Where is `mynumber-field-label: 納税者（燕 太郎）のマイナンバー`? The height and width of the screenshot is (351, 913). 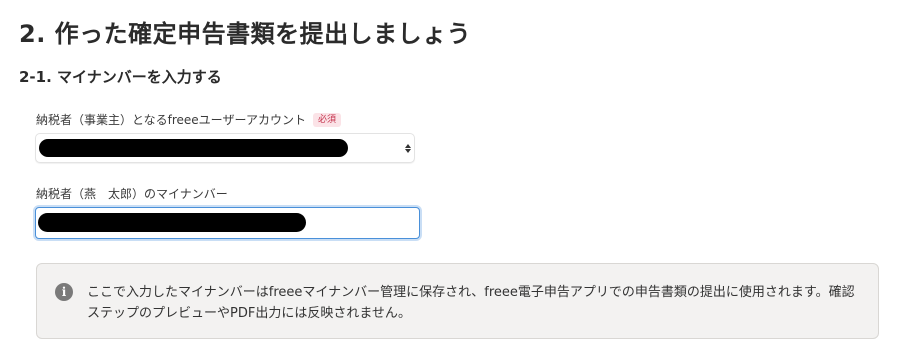 mynumber-field-label: 納税者（燕 太郎）のマイナンバー is located at coordinates (132, 193).